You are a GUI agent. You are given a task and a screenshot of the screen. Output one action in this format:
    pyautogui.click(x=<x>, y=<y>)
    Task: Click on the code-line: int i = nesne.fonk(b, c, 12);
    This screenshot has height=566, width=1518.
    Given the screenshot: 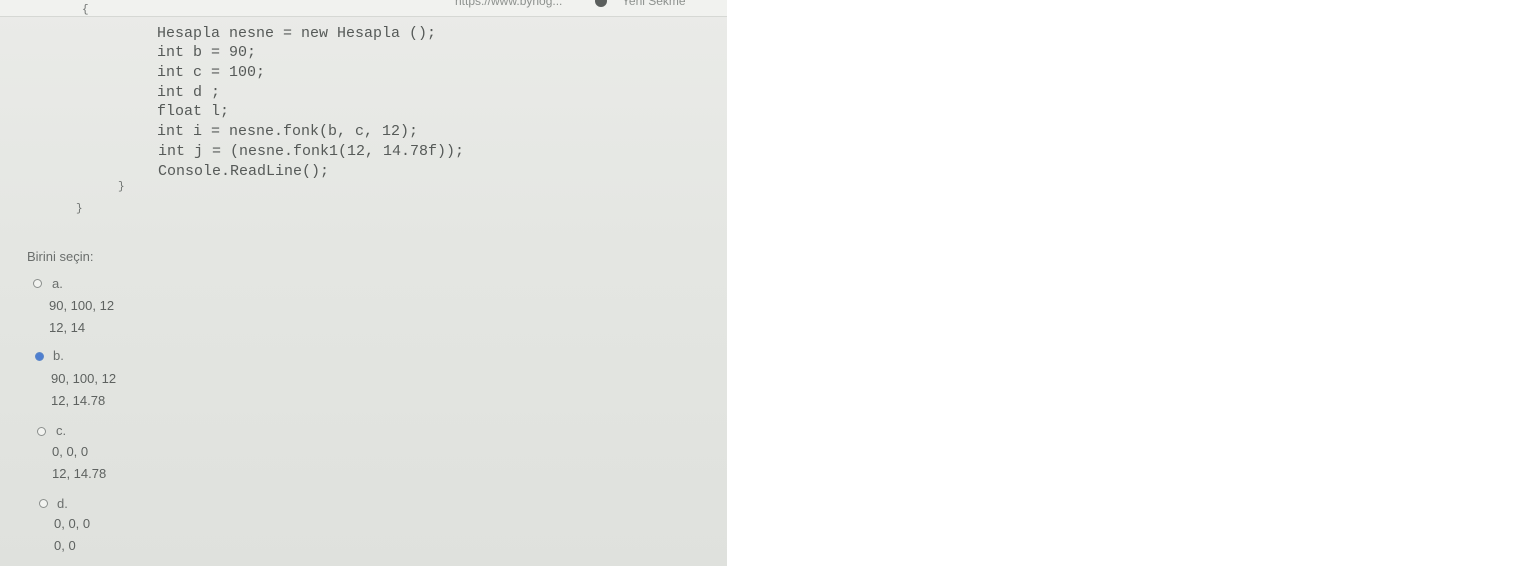 What is the action you would take?
    pyautogui.click(x=288, y=131)
    